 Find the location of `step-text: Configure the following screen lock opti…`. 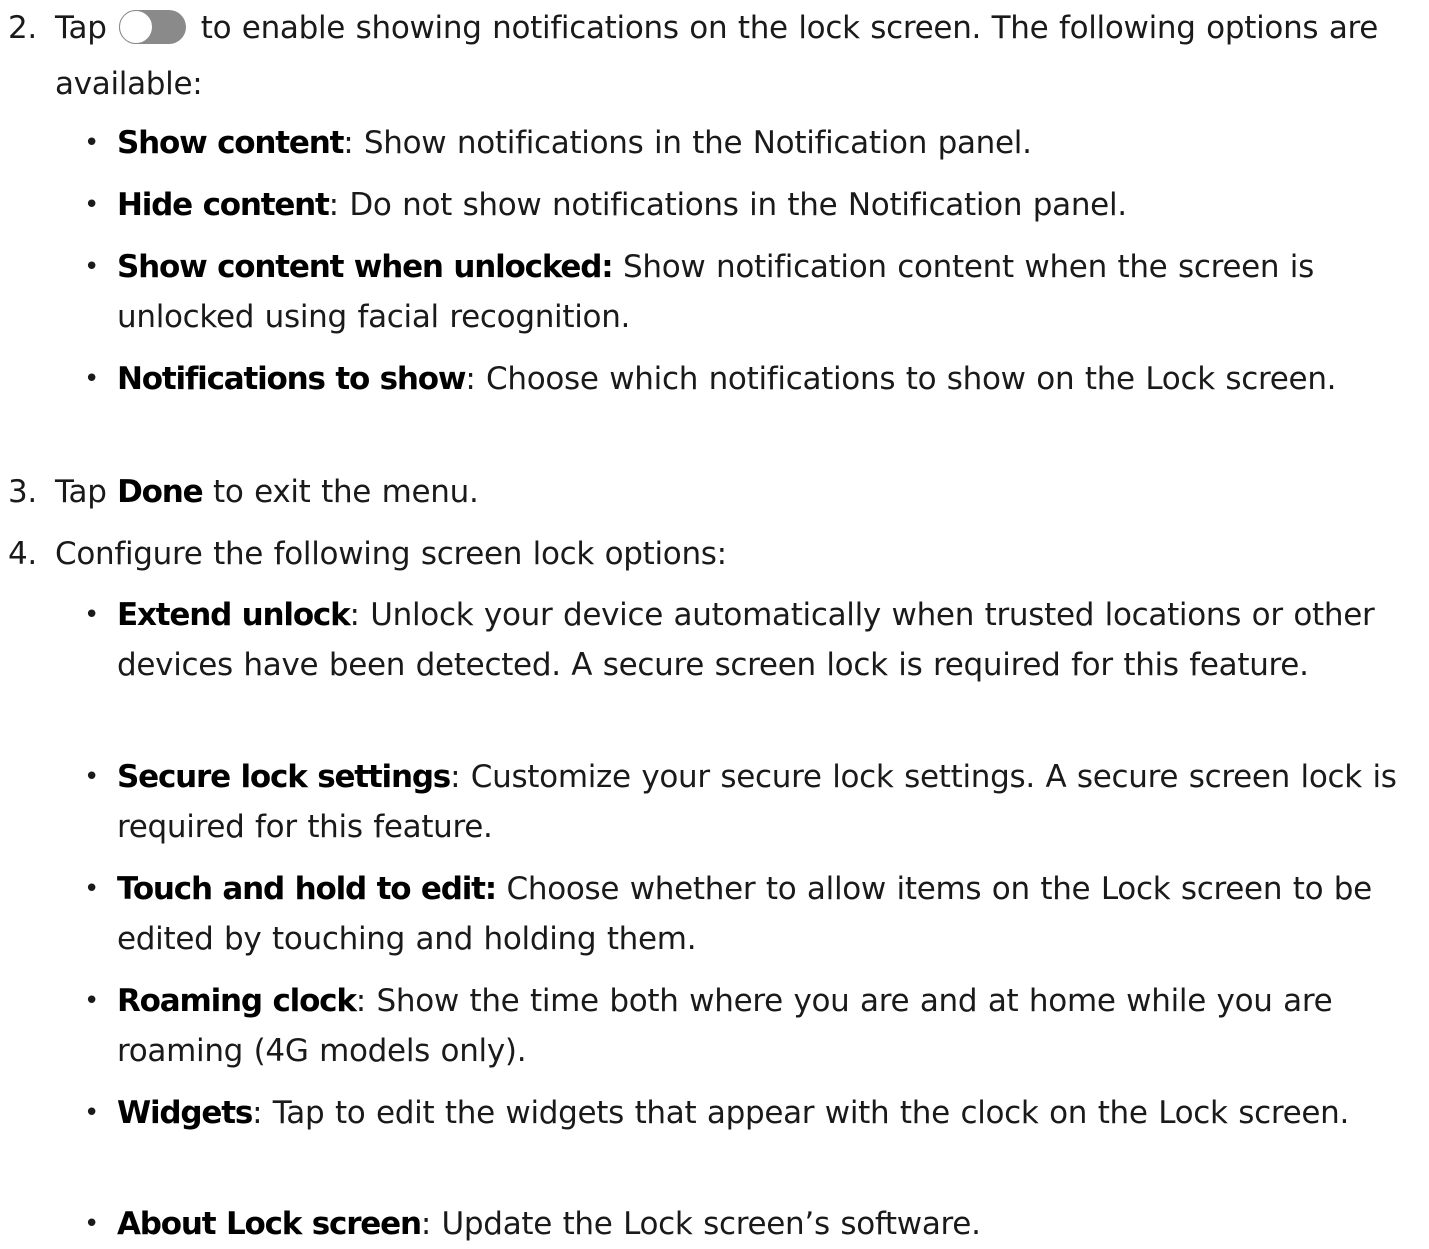

step-text: Configure the following screen lock opti… is located at coordinates (391, 554).